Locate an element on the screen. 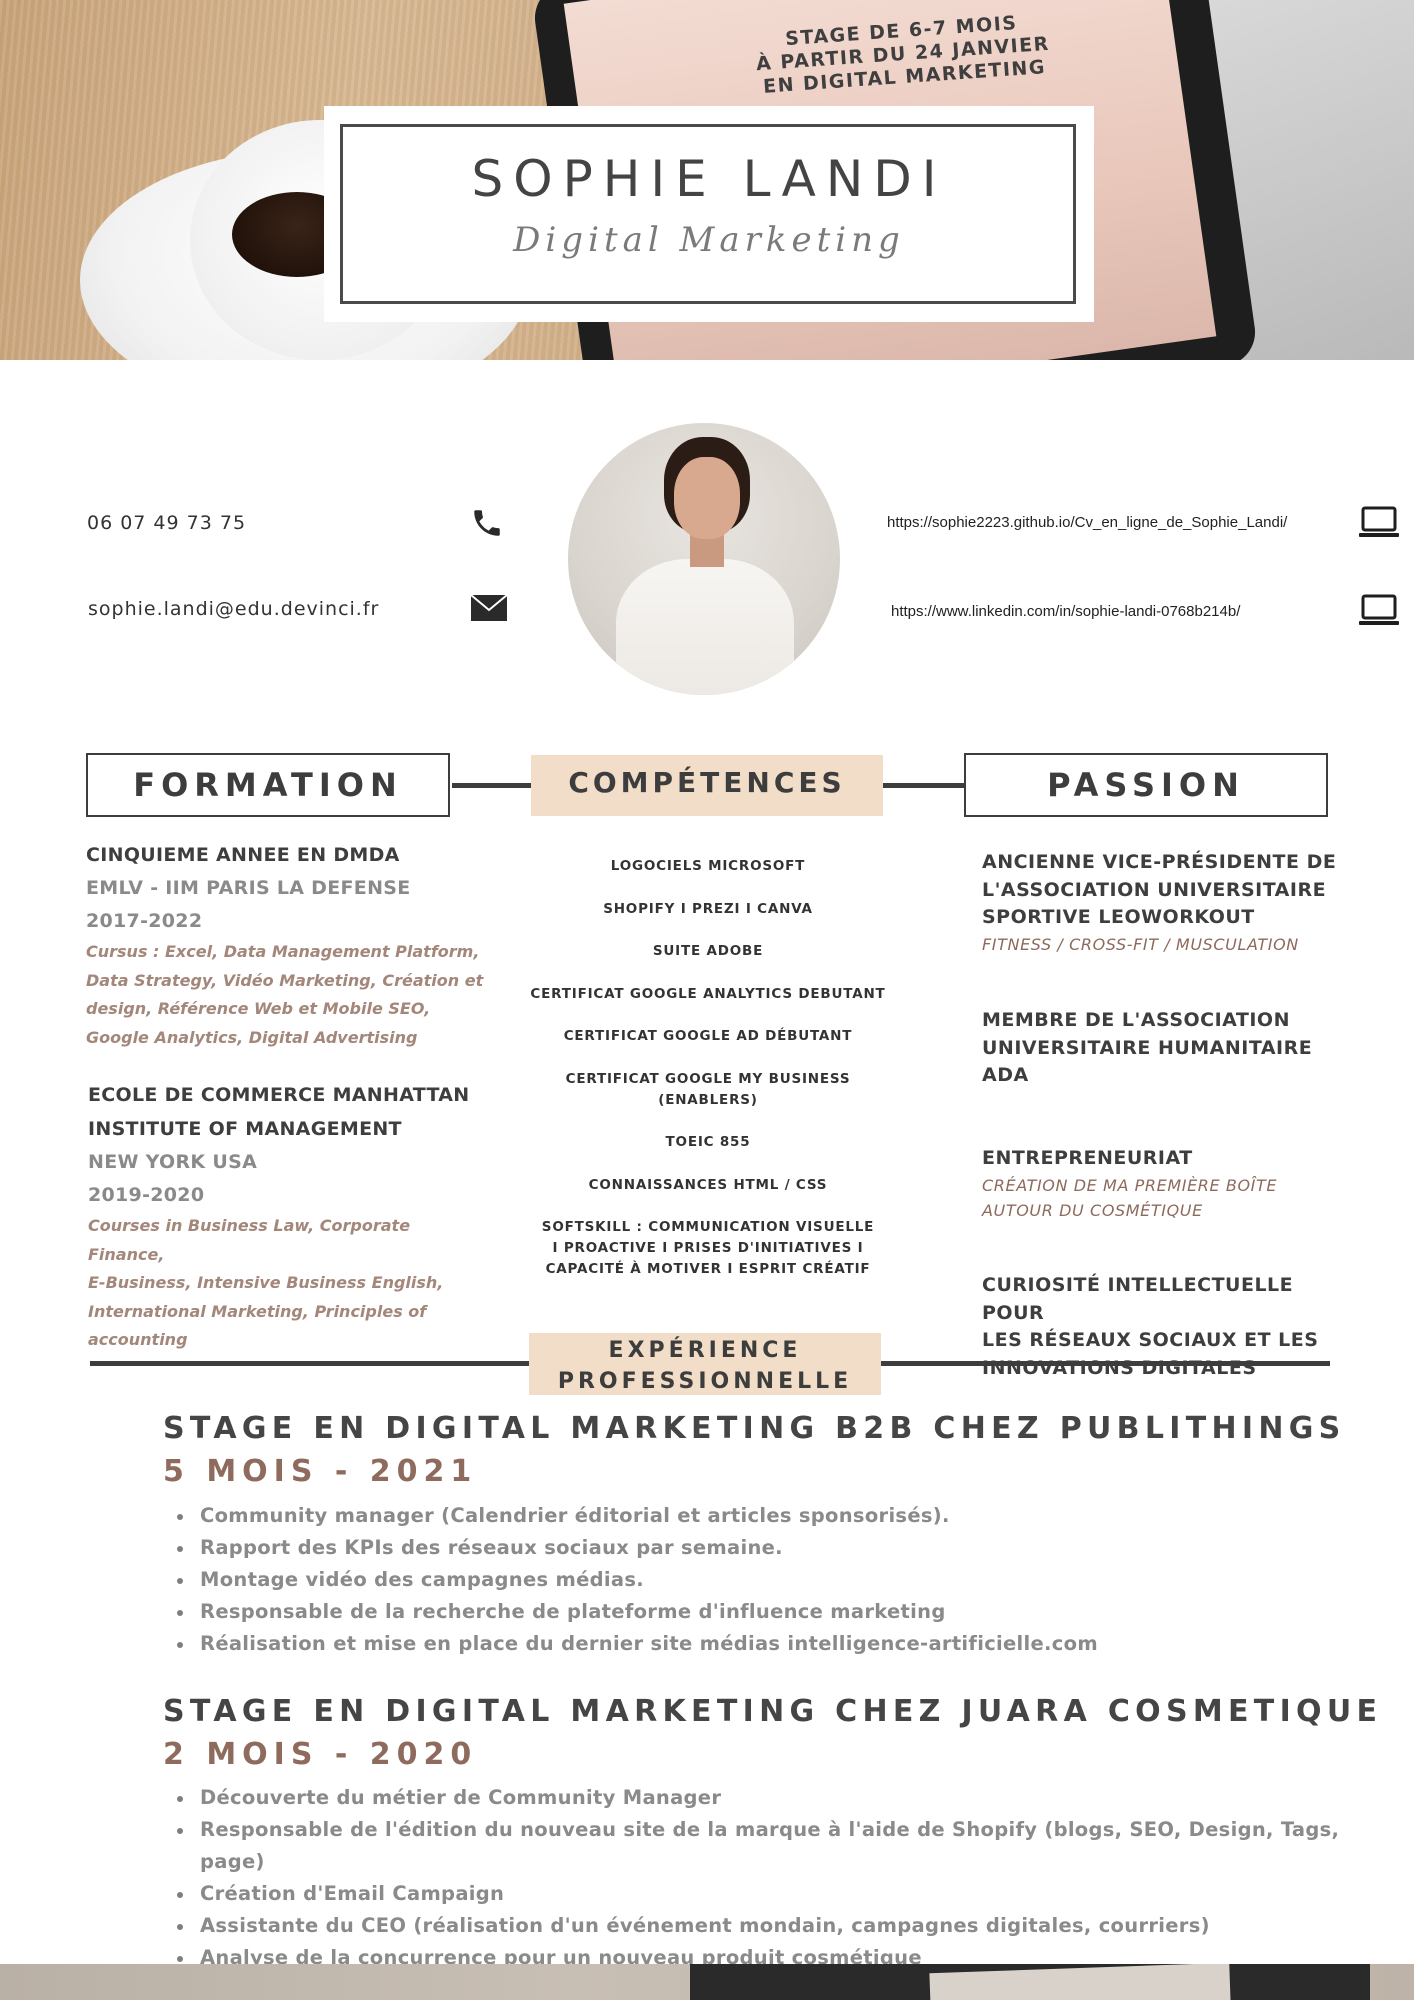 The image size is (1414, 2000). skill-item: LOGOCIELS MICROSOFT is located at coordinates (708, 866).